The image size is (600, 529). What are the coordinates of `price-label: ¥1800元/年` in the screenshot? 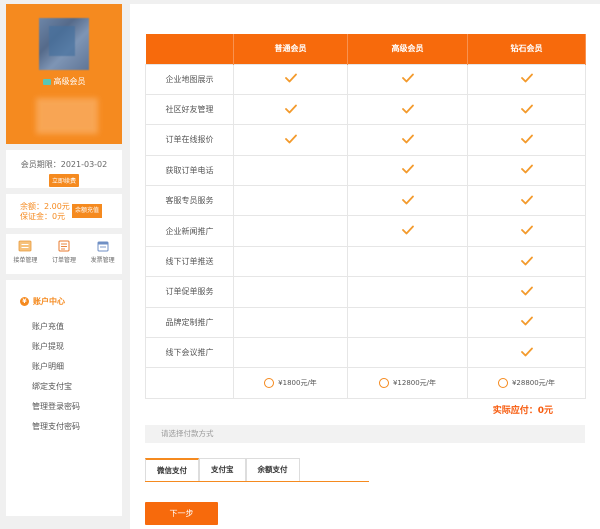 It's located at (297, 383).